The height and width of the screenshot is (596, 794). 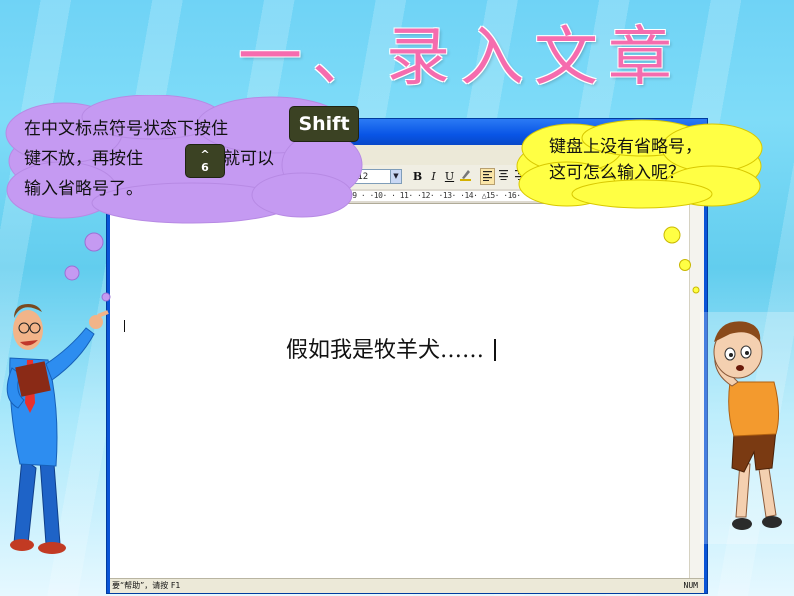 I want to click on bold-button: B, so click(x=417, y=176).